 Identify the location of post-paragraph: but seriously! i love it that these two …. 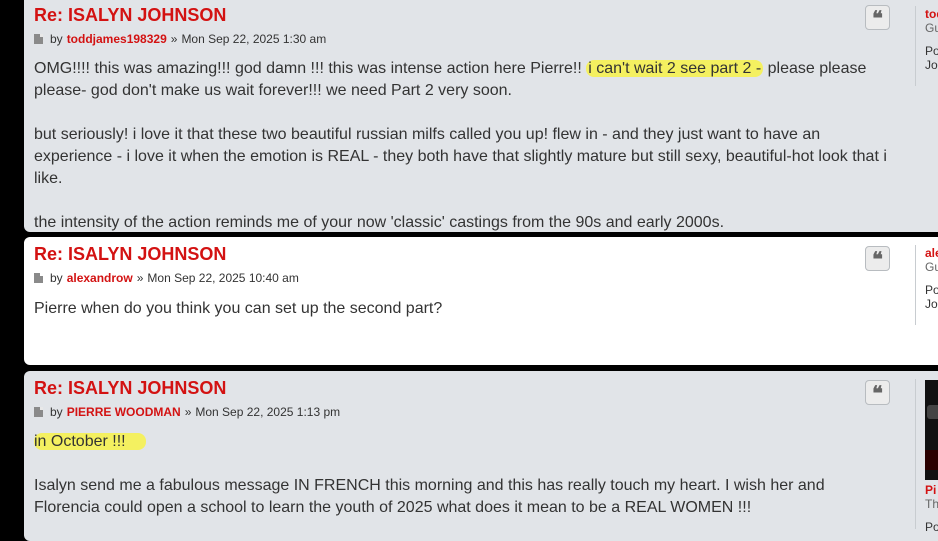
(460, 156).